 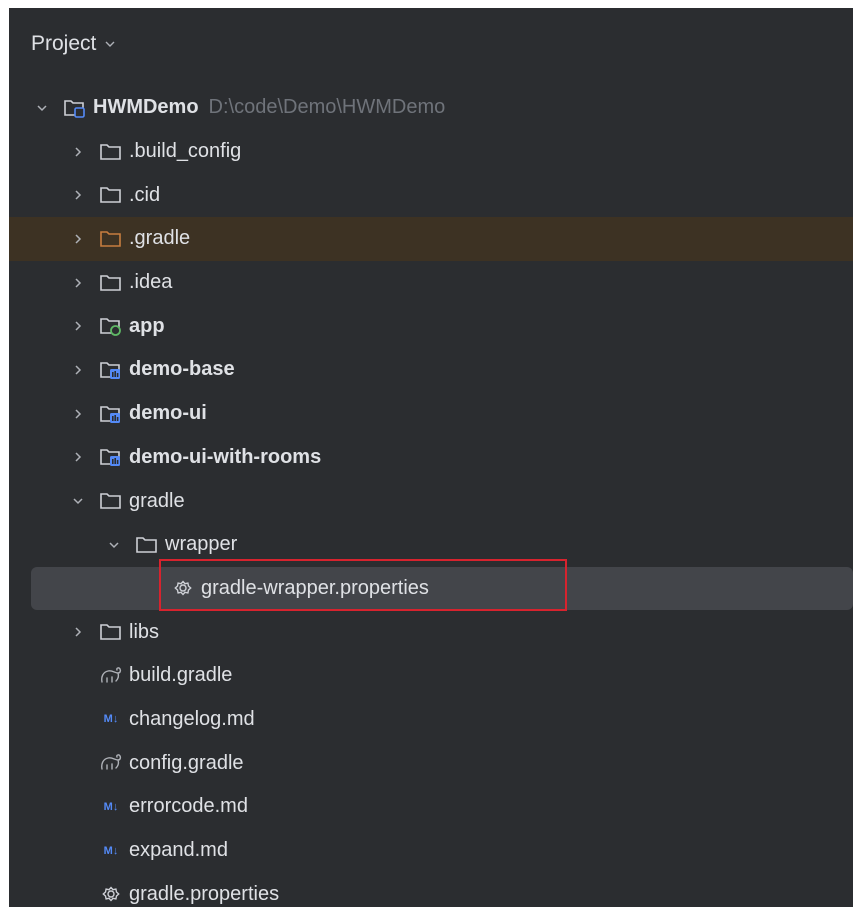 What do you see at coordinates (111, 239) in the screenshot?
I see `folder-orange-icon` at bounding box center [111, 239].